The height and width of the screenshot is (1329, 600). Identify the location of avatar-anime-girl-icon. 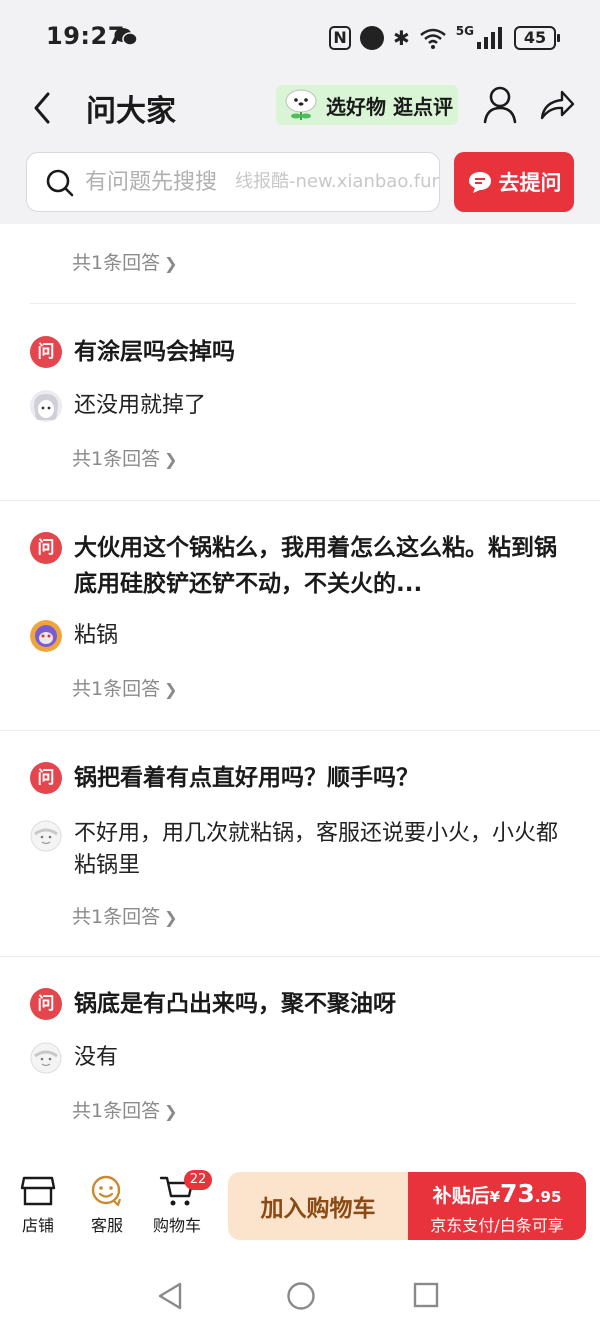
(46, 406).